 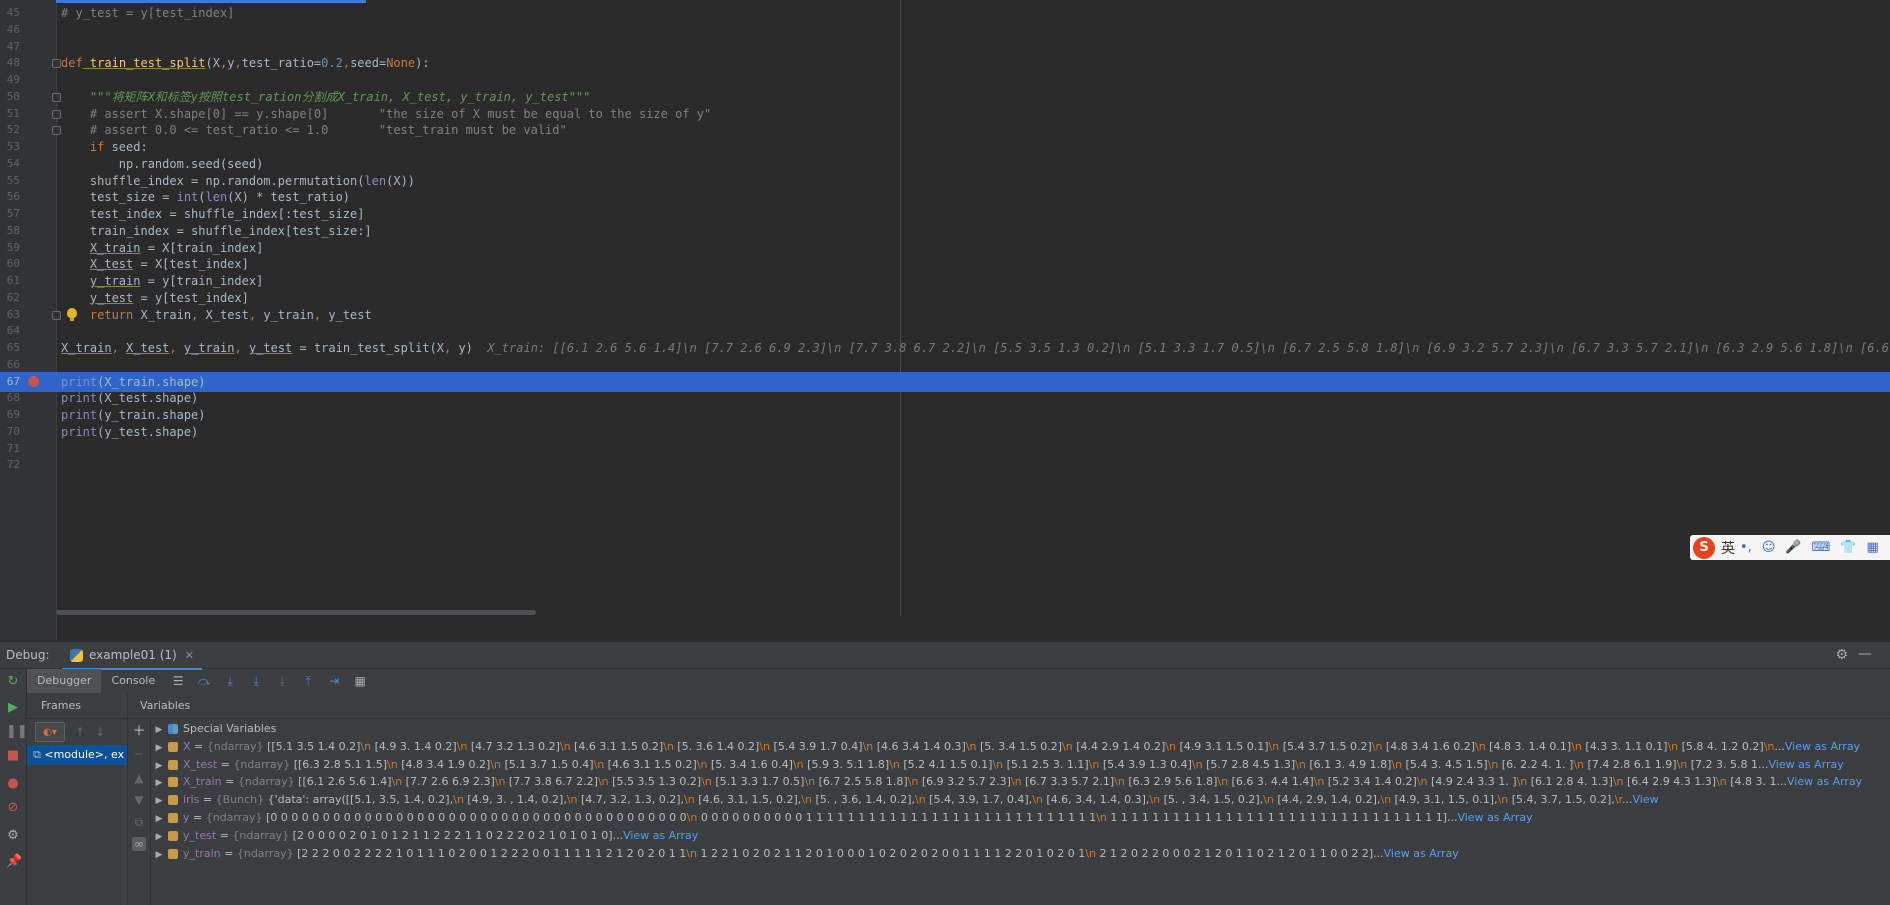 I want to click on variable-name: y_train, so click(x=202, y=853).